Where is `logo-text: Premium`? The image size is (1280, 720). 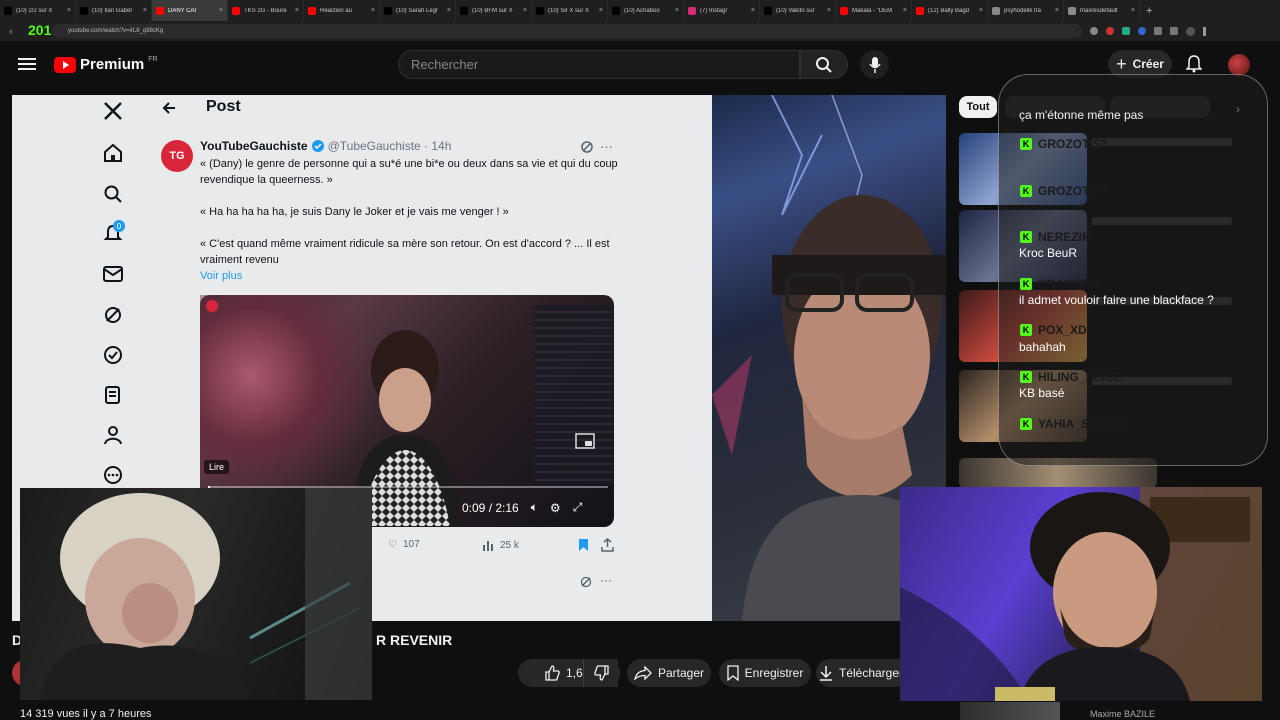
logo-text: Premium is located at coordinates (112, 64).